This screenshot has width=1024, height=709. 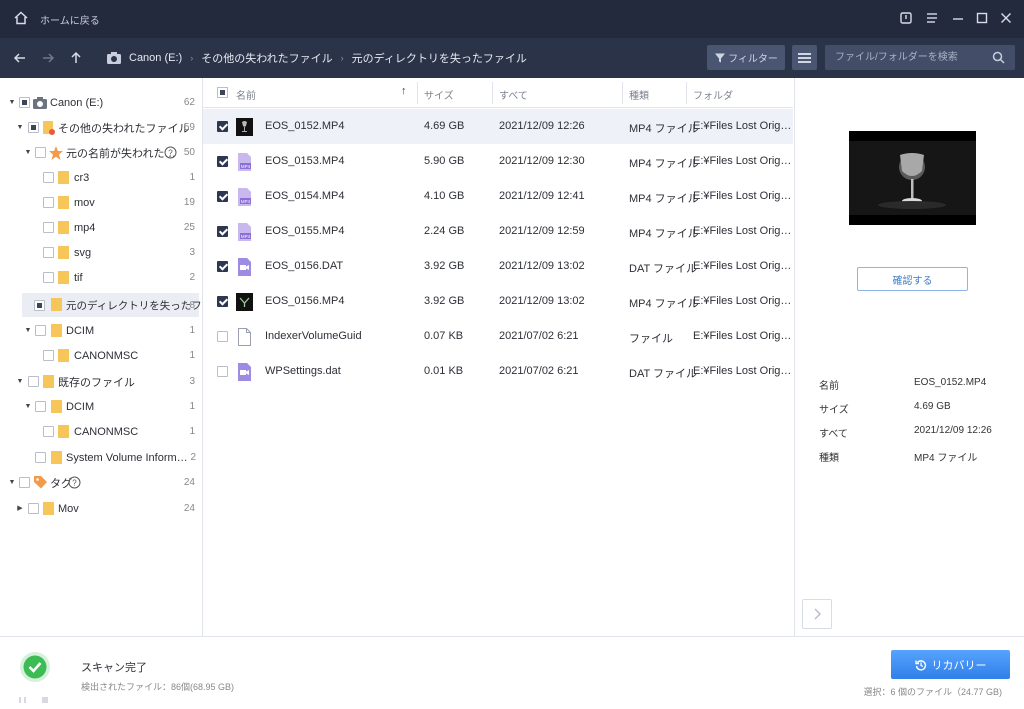 What do you see at coordinates (539, 371) in the screenshot?
I see `file-date: 2021/07/02 6:21` at bounding box center [539, 371].